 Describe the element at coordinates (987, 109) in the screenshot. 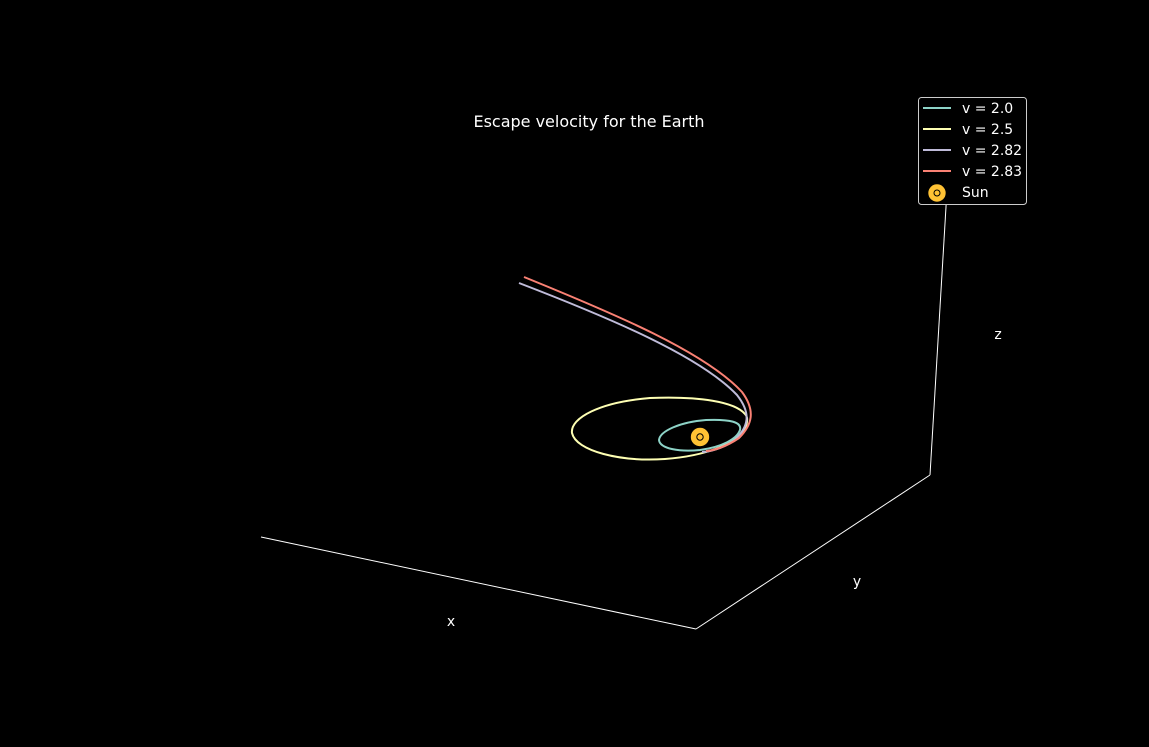

I see `legend-label: v = 2.0` at that location.